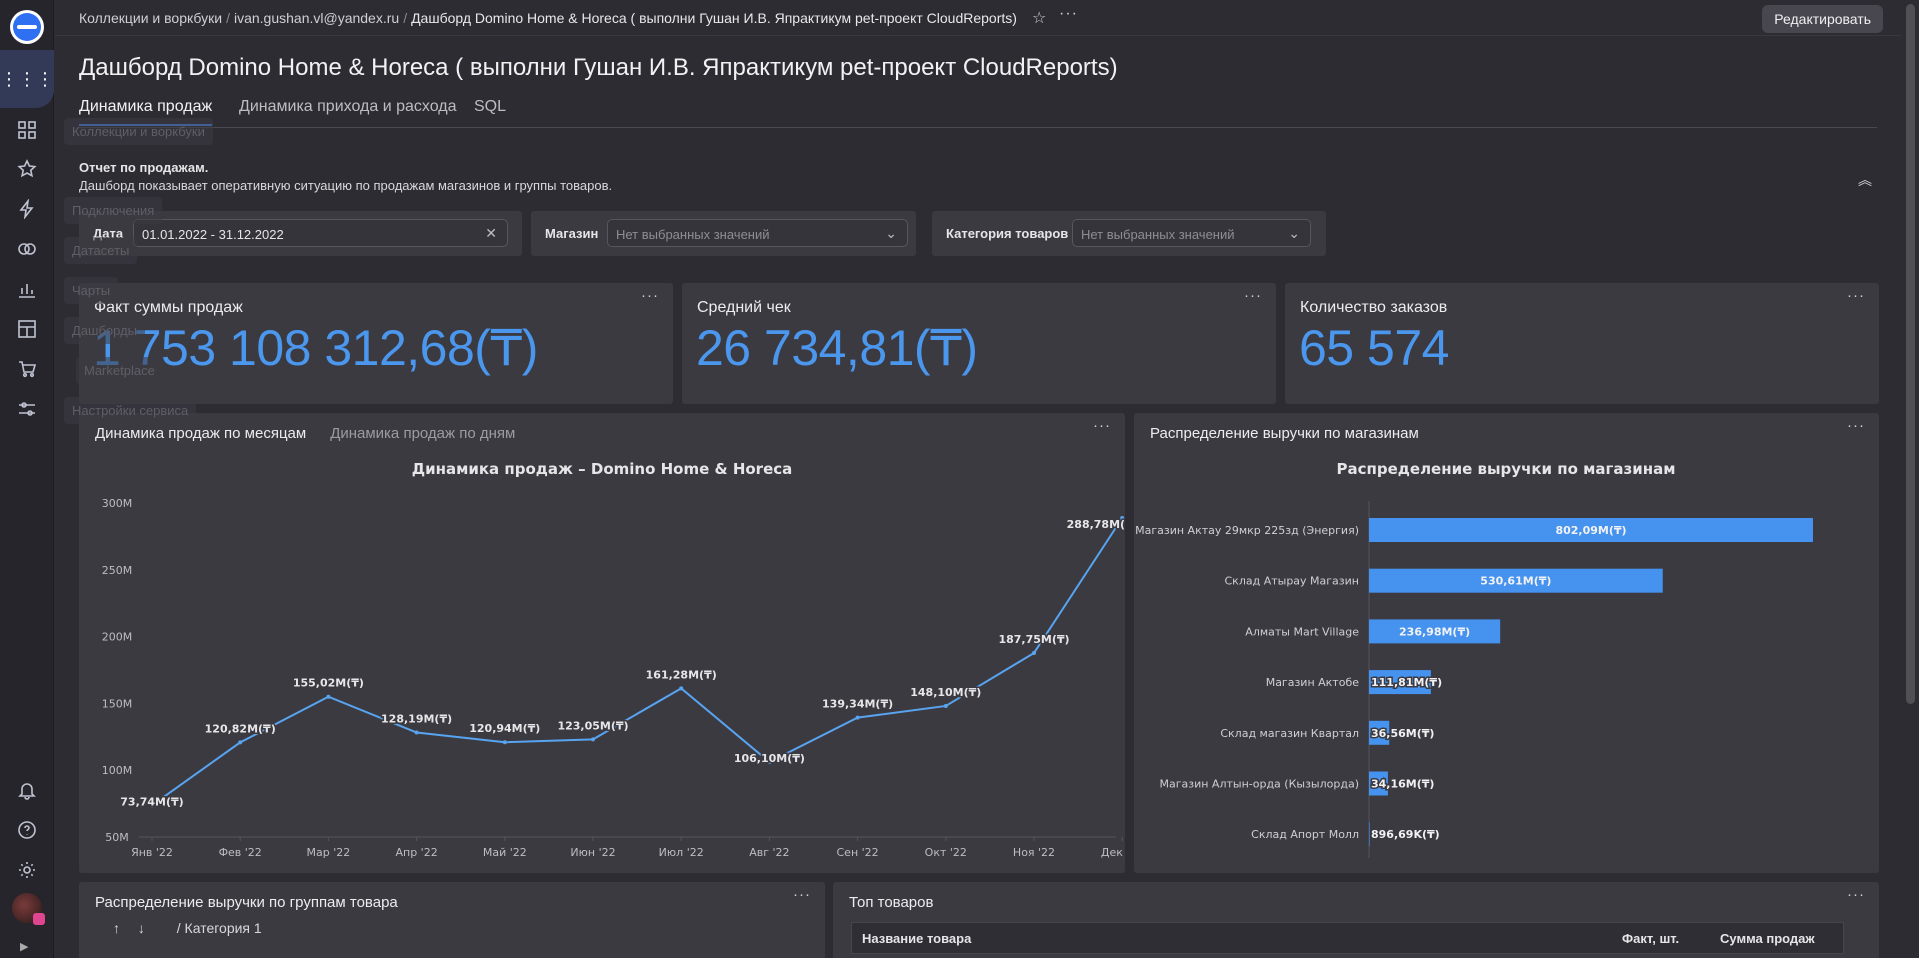  What do you see at coordinates (117, 503) in the screenshot?
I see `y-tick-label: 300M` at bounding box center [117, 503].